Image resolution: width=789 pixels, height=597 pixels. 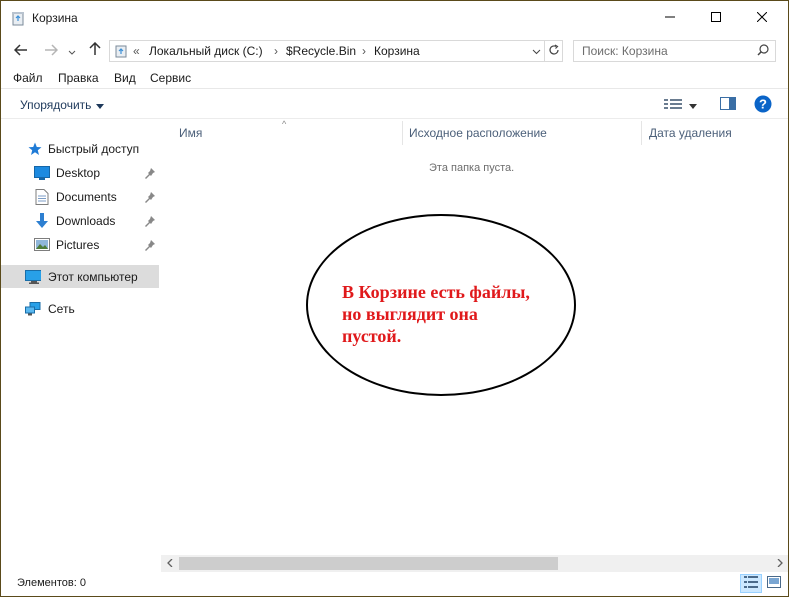 What do you see at coordinates (170, 78) in the screenshot?
I see `menu-tools: Сервис` at bounding box center [170, 78].